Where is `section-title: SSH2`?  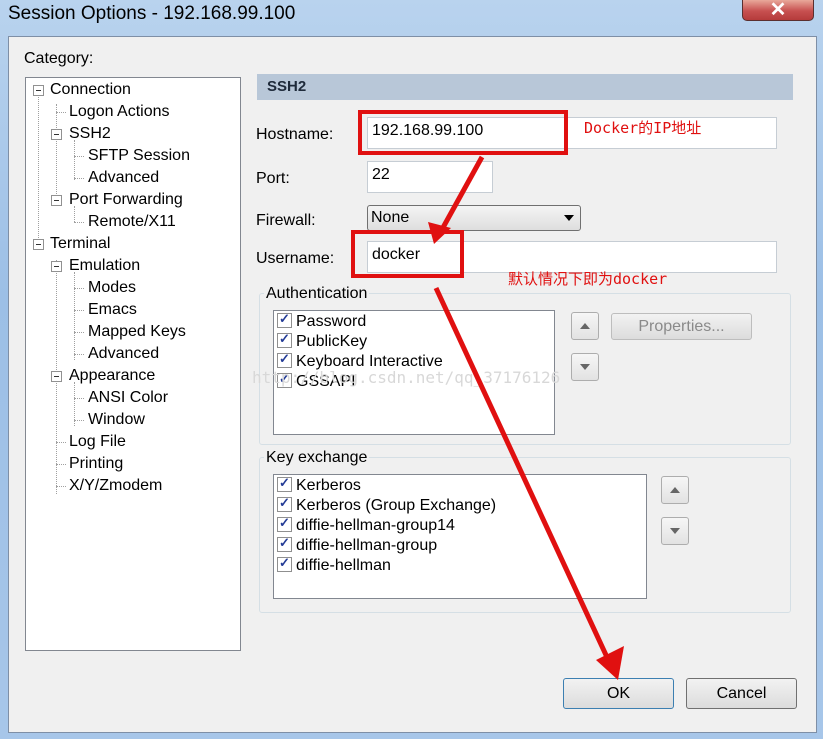 section-title: SSH2 is located at coordinates (287, 86).